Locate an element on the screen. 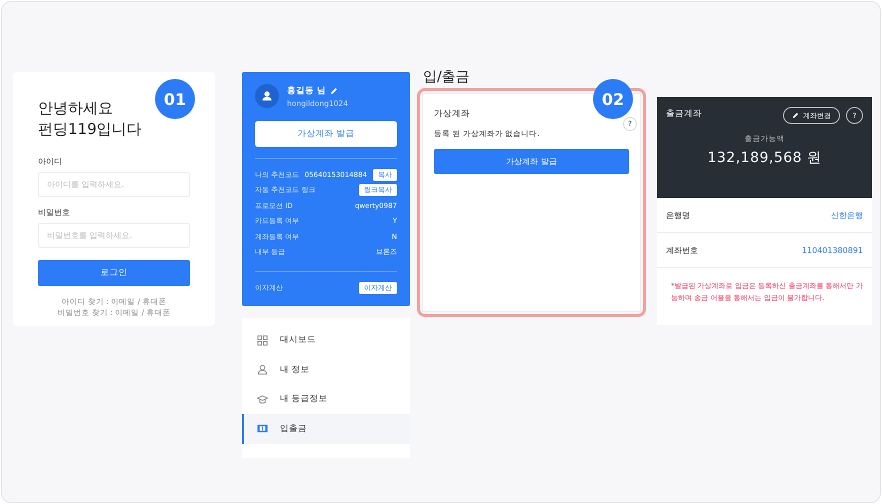  graduation-cap-icon is located at coordinates (262, 399).